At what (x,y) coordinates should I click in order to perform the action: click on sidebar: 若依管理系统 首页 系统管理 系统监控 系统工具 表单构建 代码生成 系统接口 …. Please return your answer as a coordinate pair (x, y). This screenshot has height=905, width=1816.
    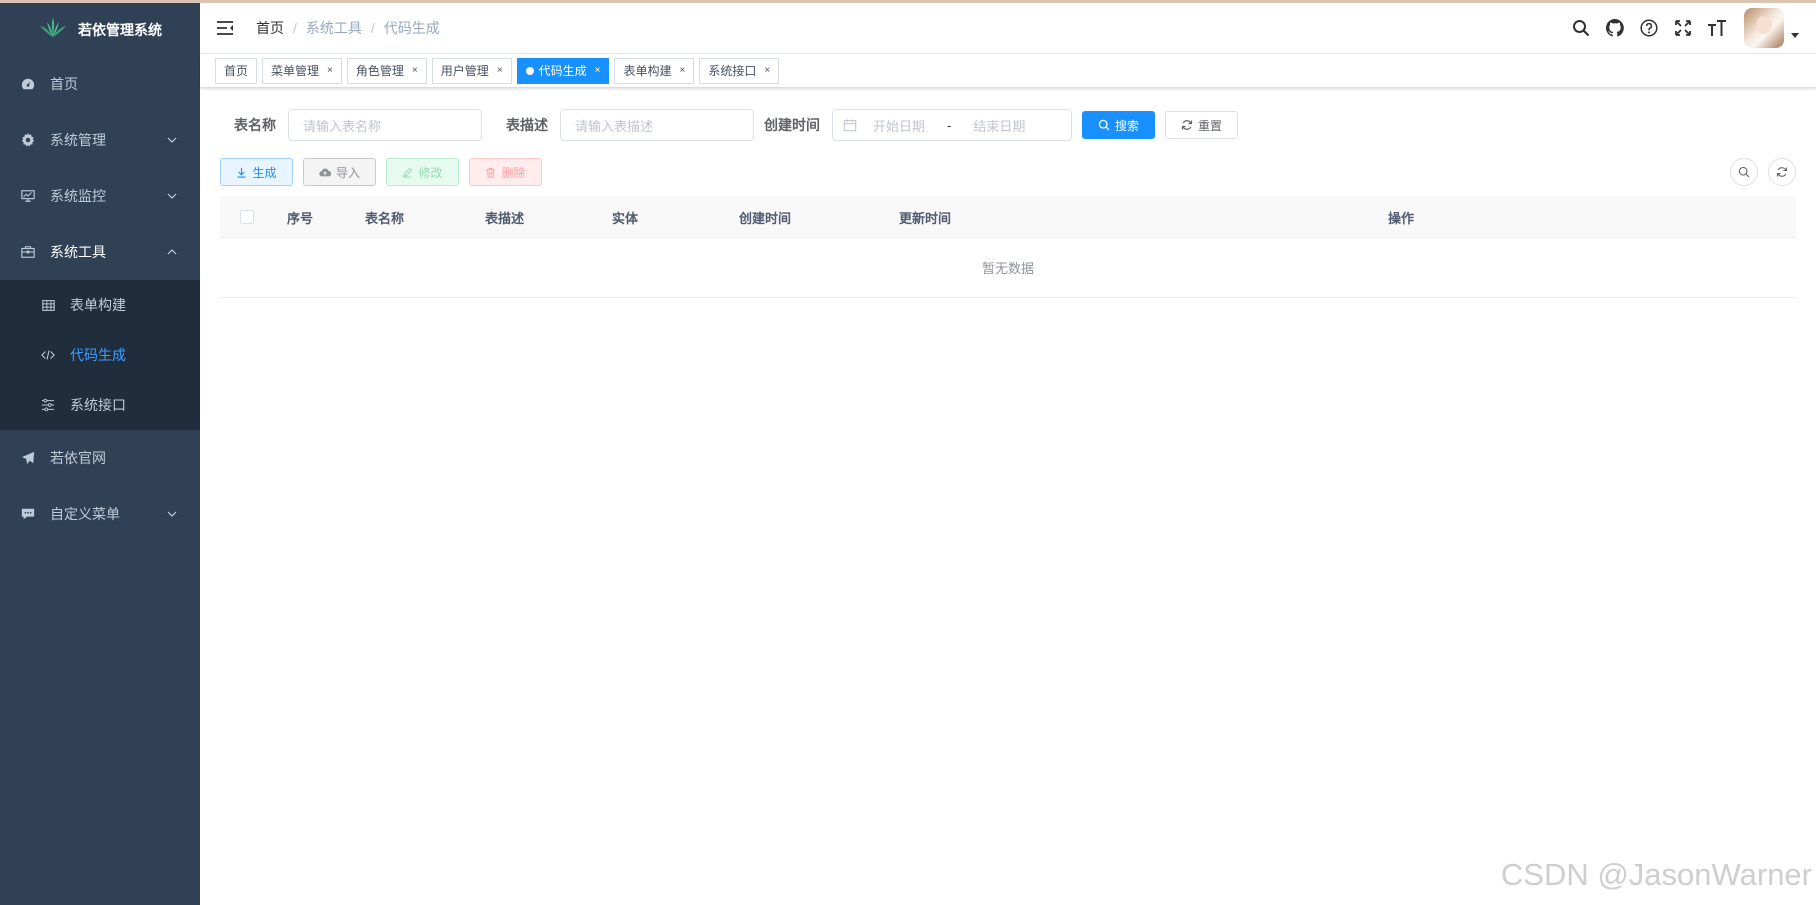
    Looking at the image, I should click on (100, 452).